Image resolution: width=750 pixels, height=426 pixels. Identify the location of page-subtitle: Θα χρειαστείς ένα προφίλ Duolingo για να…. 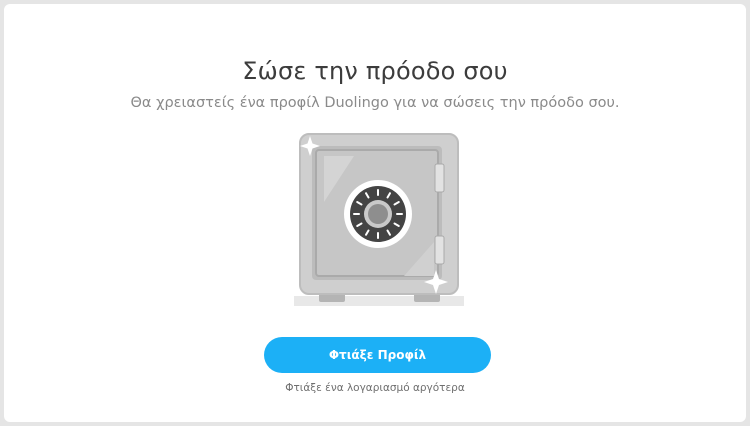
(375, 103).